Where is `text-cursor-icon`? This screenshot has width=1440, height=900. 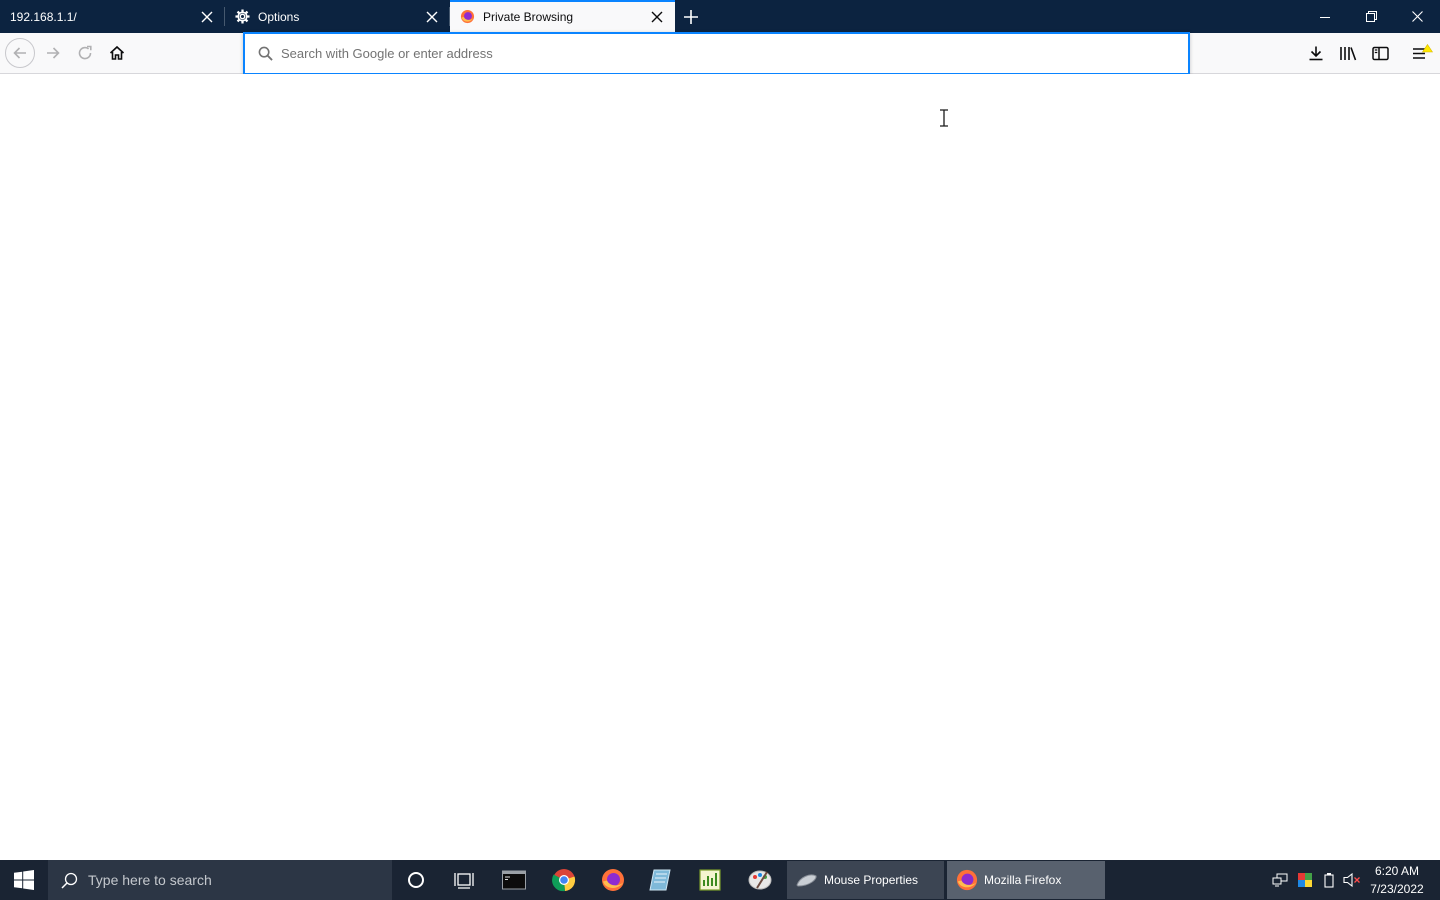 text-cursor-icon is located at coordinates (944, 118).